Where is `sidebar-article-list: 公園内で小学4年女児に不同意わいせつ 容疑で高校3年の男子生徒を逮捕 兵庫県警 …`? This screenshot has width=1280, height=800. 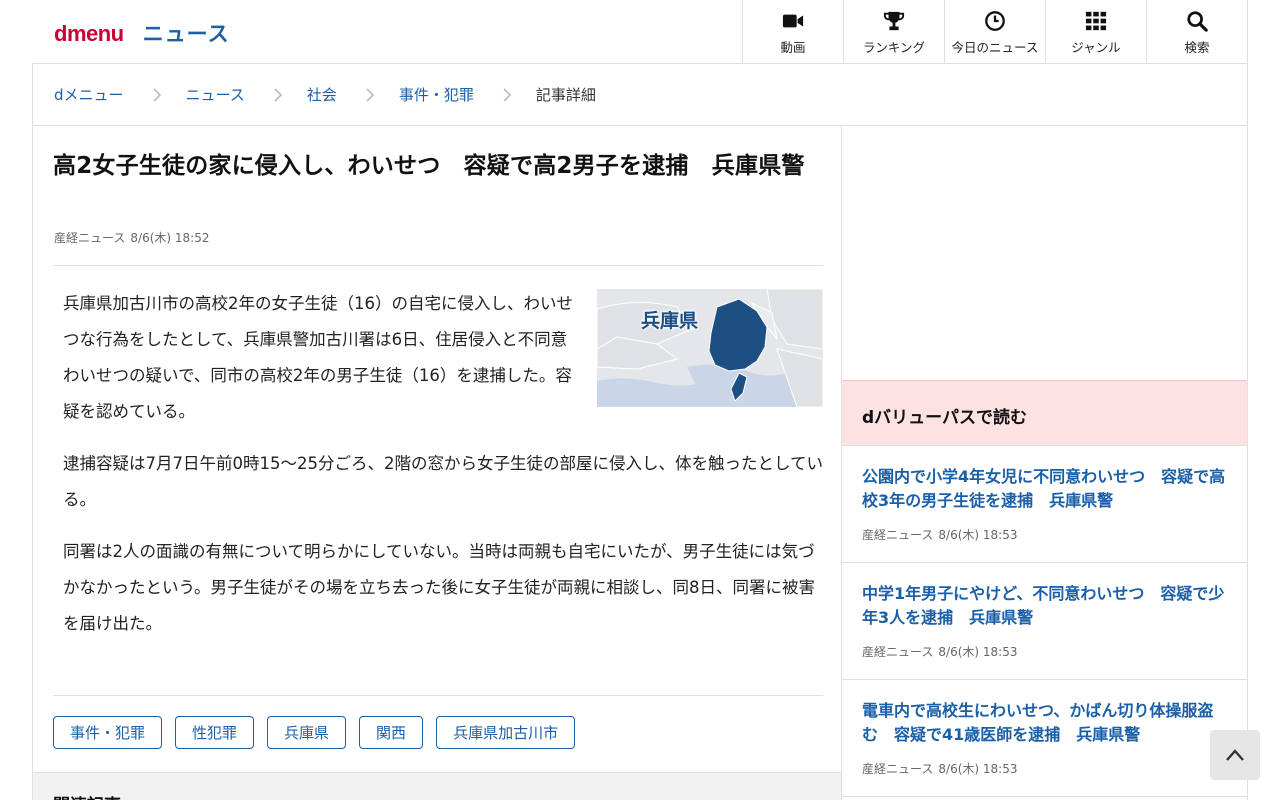 sidebar-article-list: 公園内で小学4年女児に不同意わいせつ 容疑で高校3年の男子生徒を逮捕 兵庫県警 … is located at coordinates (1044, 621).